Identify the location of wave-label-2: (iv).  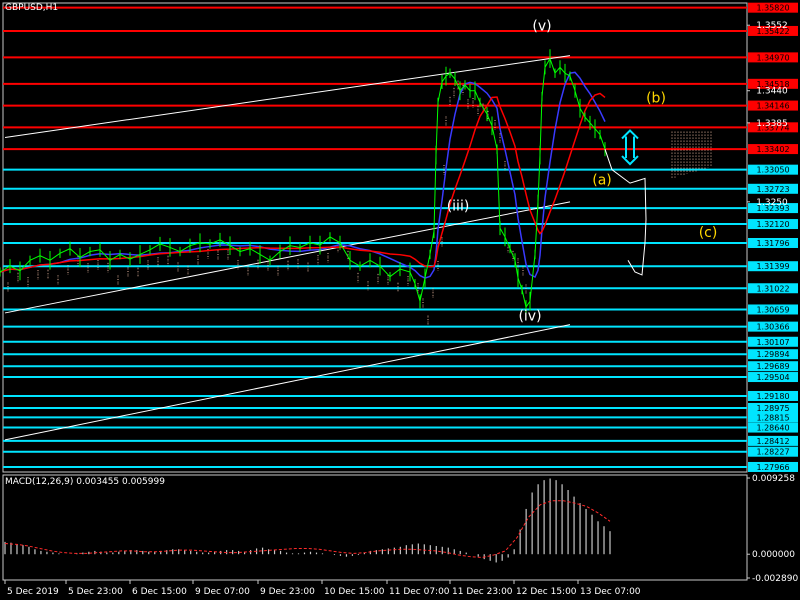
(529, 317).